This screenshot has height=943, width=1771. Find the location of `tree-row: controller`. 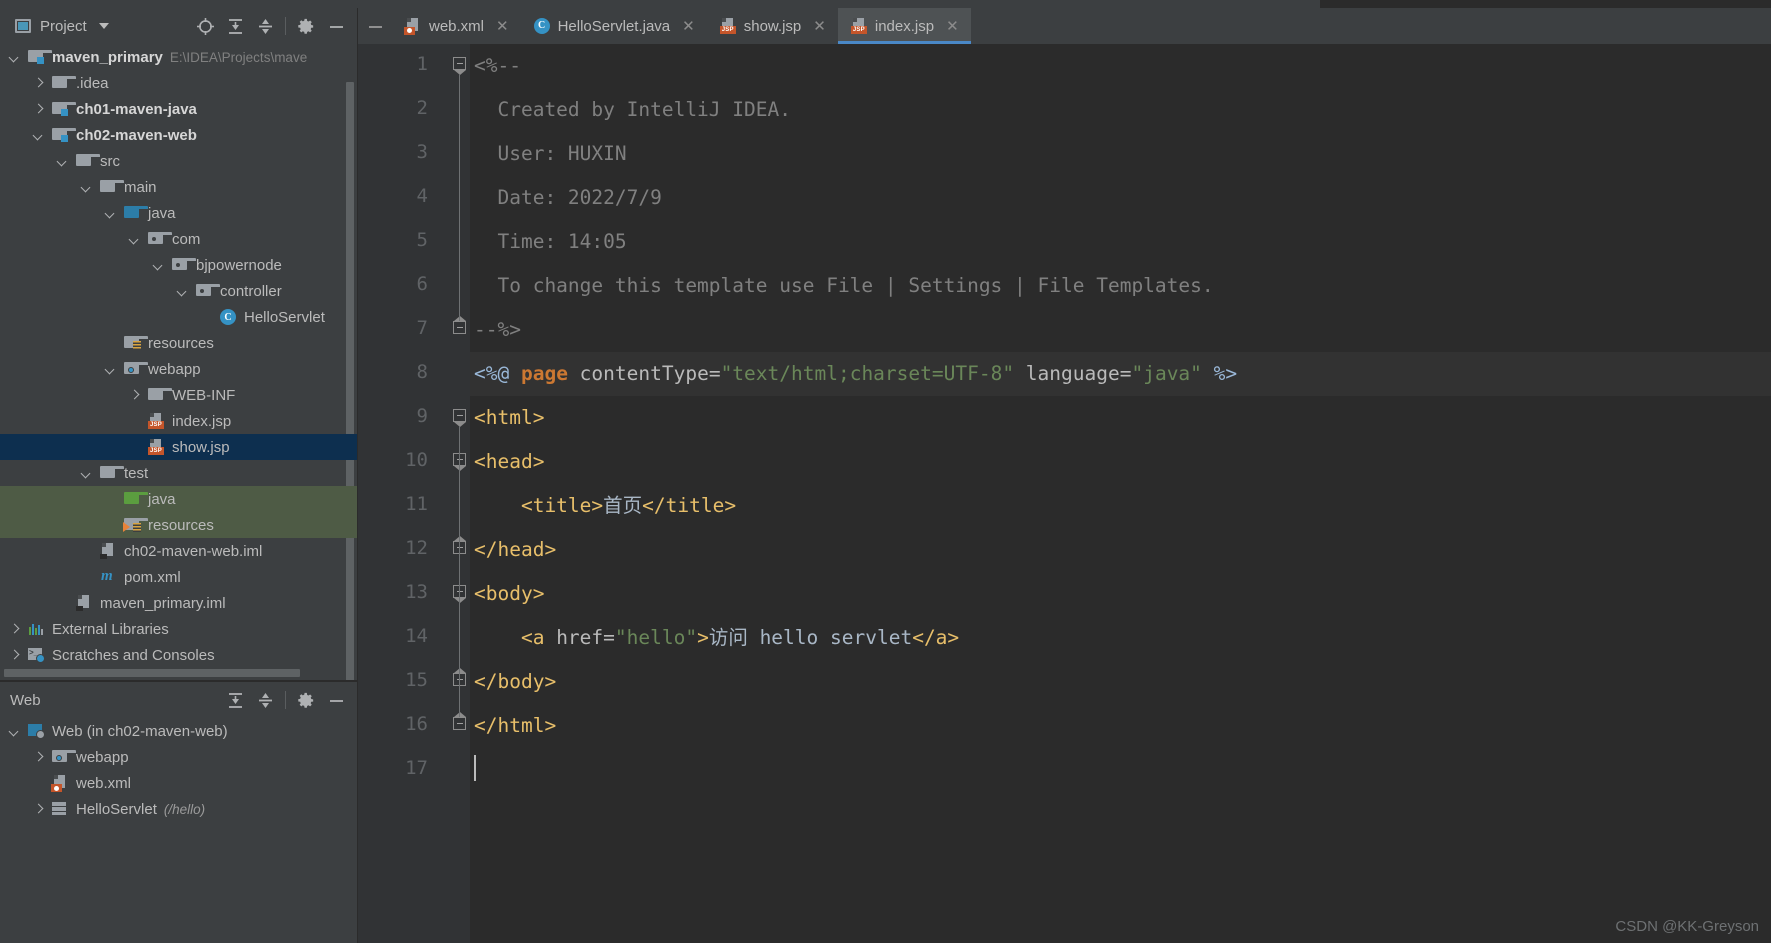

tree-row: controller is located at coordinates (178, 291).